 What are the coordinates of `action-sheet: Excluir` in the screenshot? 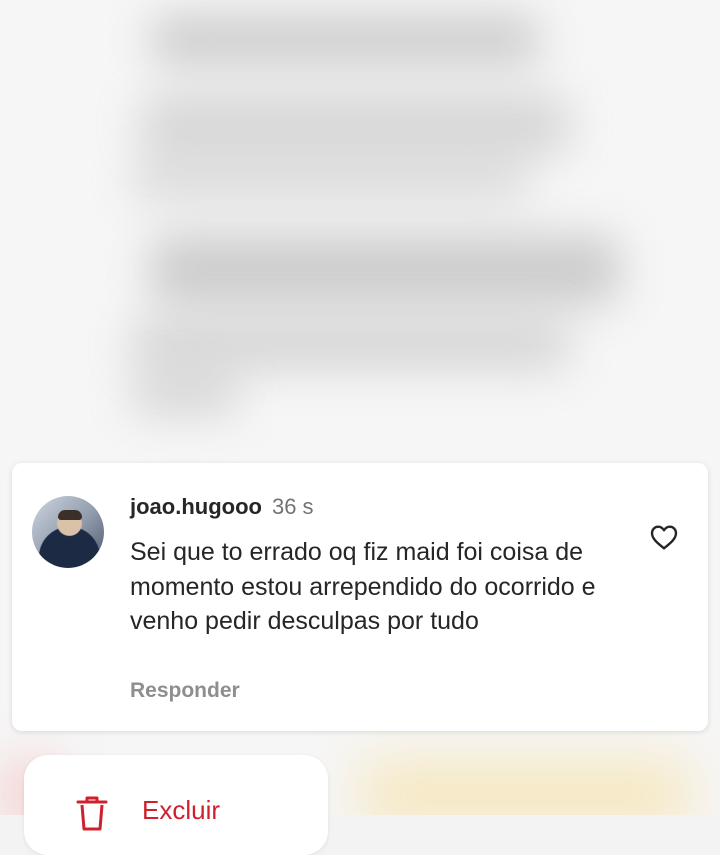 It's located at (176, 805).